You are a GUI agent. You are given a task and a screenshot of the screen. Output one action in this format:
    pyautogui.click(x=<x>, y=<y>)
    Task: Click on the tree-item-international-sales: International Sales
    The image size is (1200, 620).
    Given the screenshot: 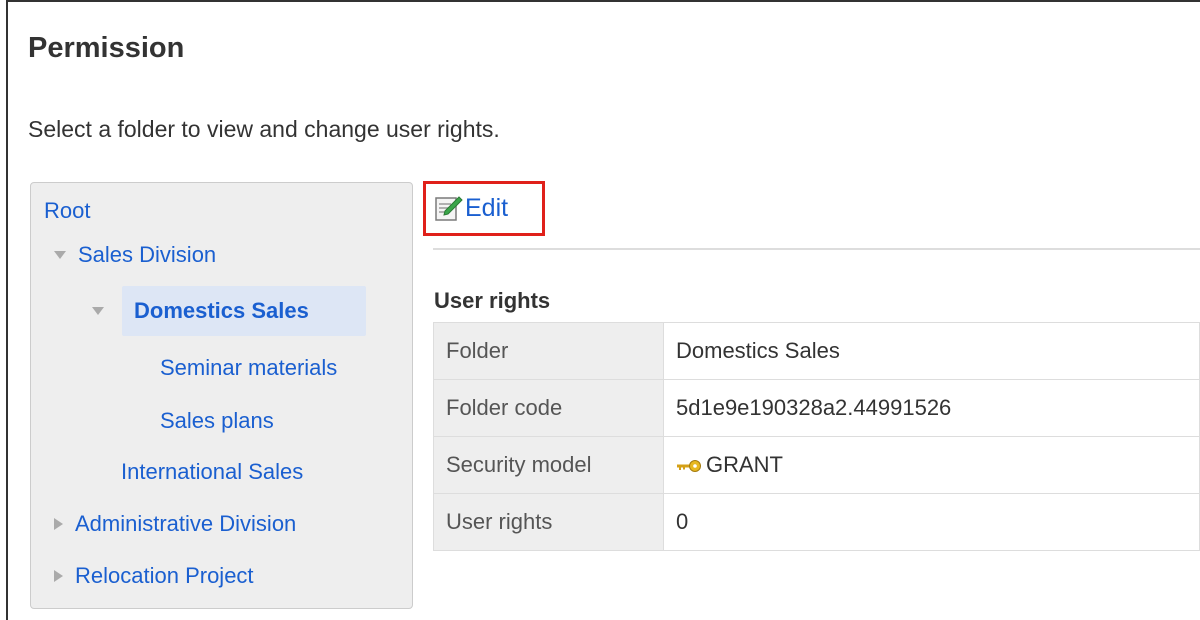 What is the action you would take?
    pyautogui.click(x=212, y=472)
    